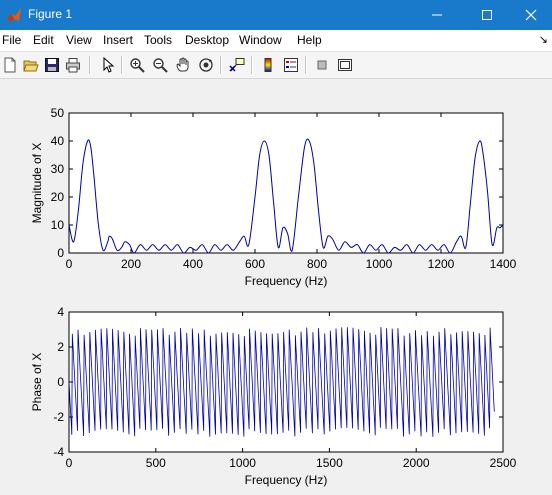  I want to click on hide-plot-tools-icon, so click(322, 65).